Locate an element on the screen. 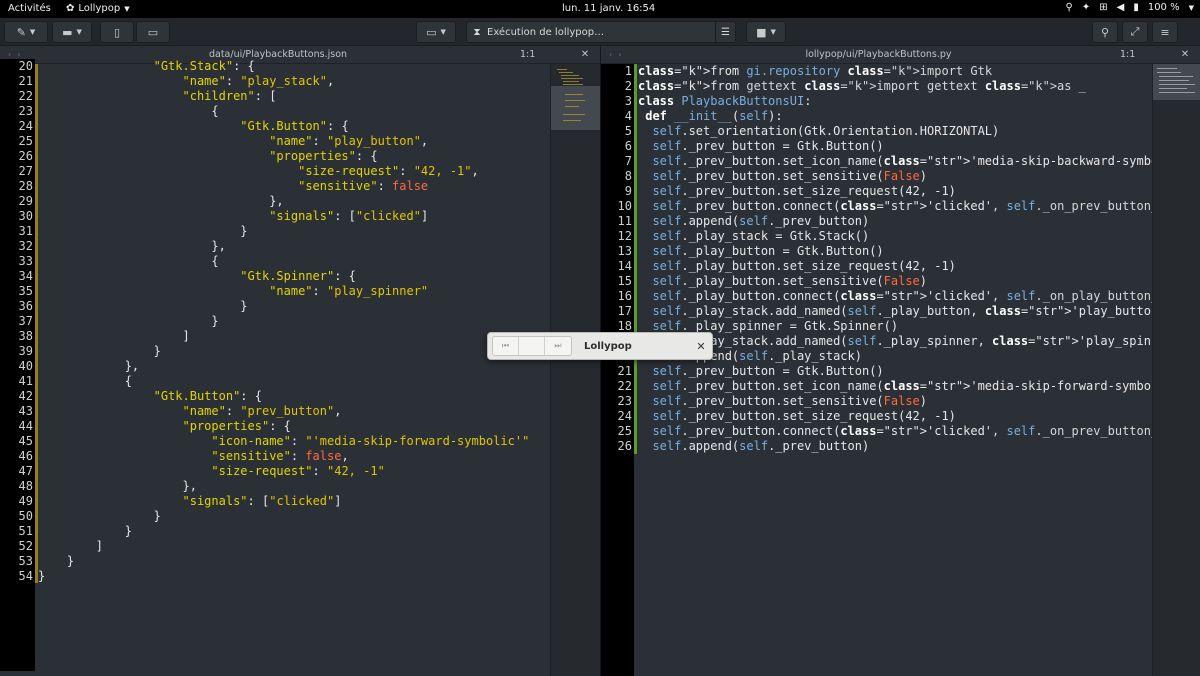  left-minimap is located at coordinates (575, 370).